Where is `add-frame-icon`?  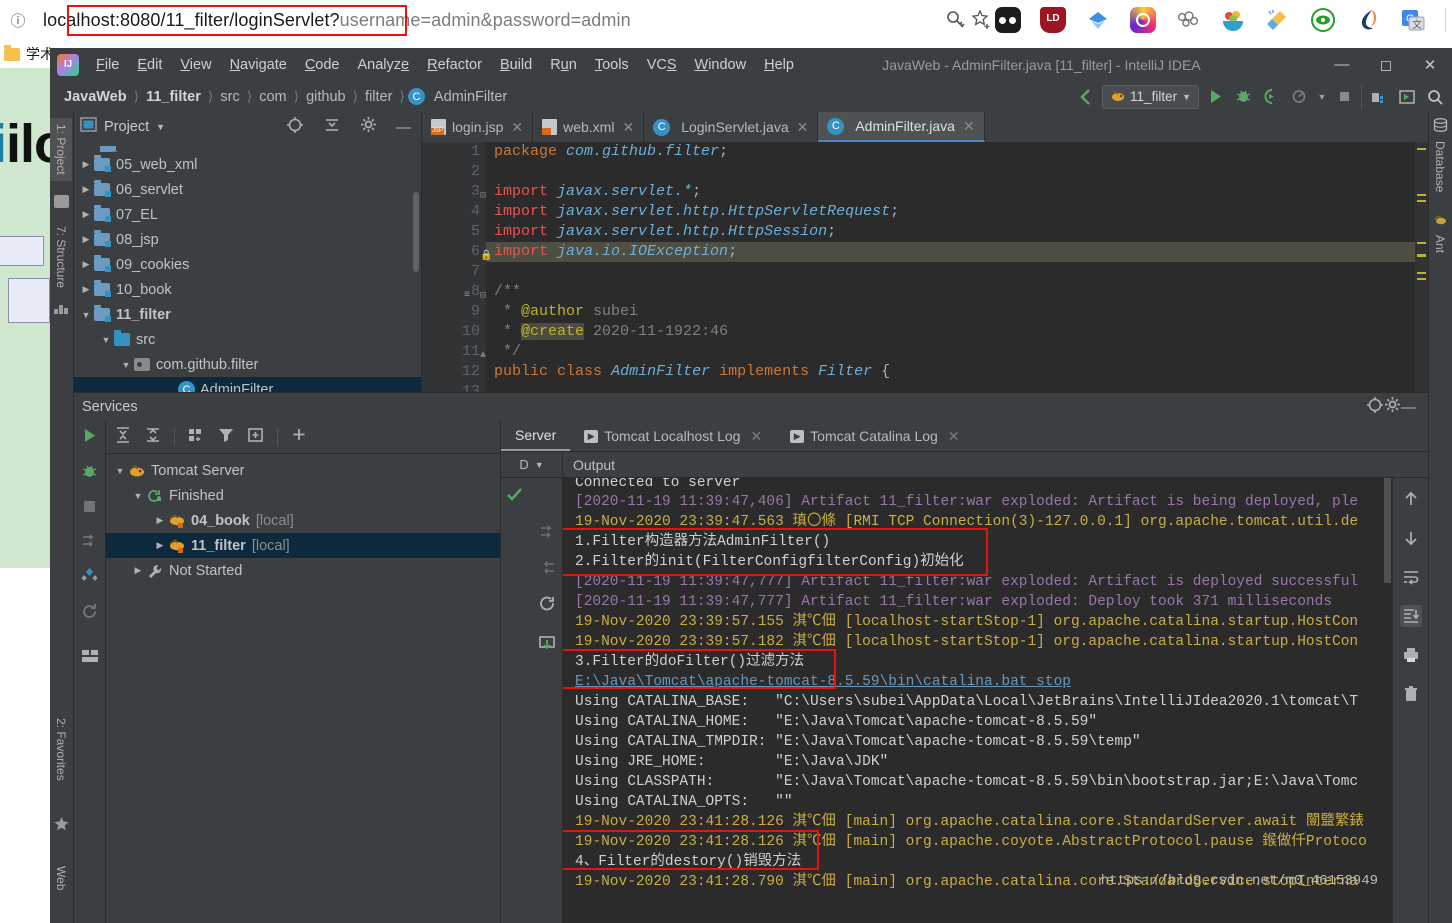 add-frame-icon is located at coordinates (256, 437).